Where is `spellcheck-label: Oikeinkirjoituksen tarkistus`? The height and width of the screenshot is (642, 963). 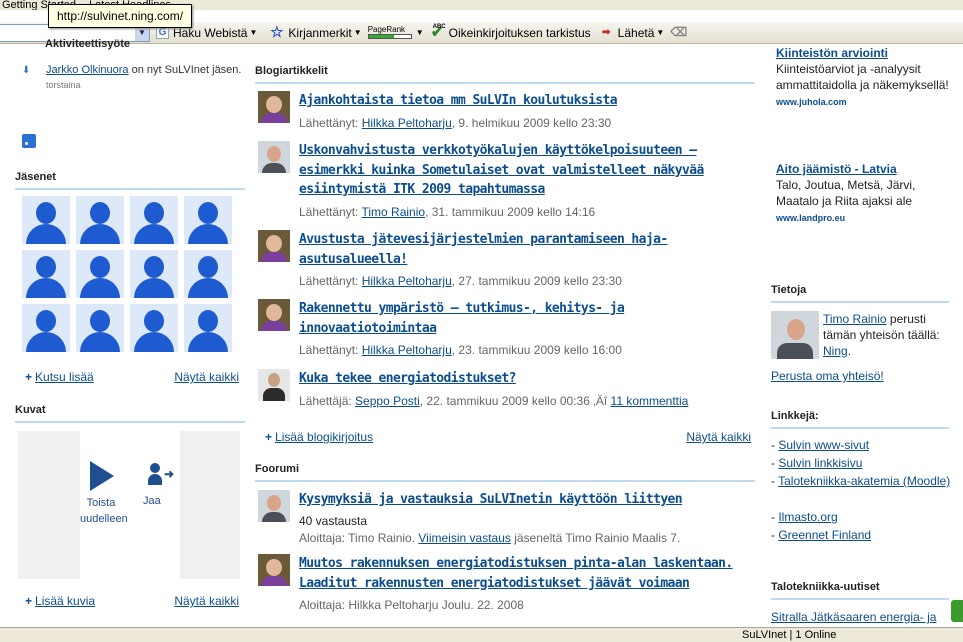
spellcheck-label: Oikeinkirjoituksen tarkistus is located at coordinates (519, 32).